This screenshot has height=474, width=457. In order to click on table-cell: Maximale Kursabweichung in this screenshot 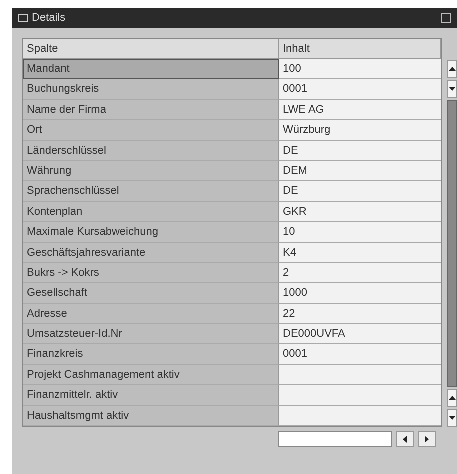, I will do `click(151, 232)`.